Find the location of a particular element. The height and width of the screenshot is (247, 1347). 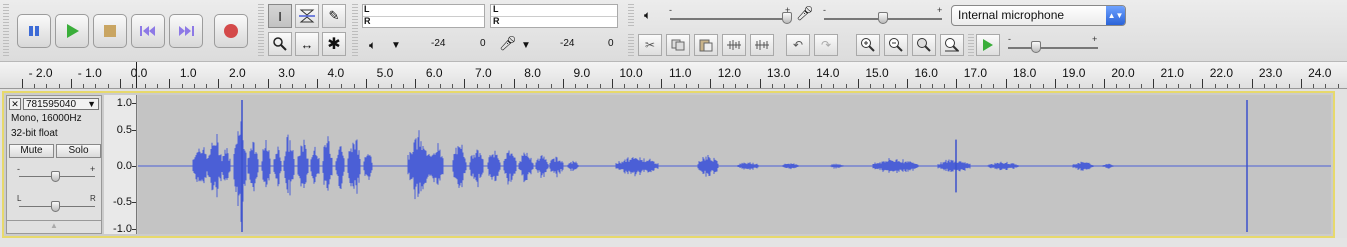

pan-slider-knob is located at coordinates (55, 206).